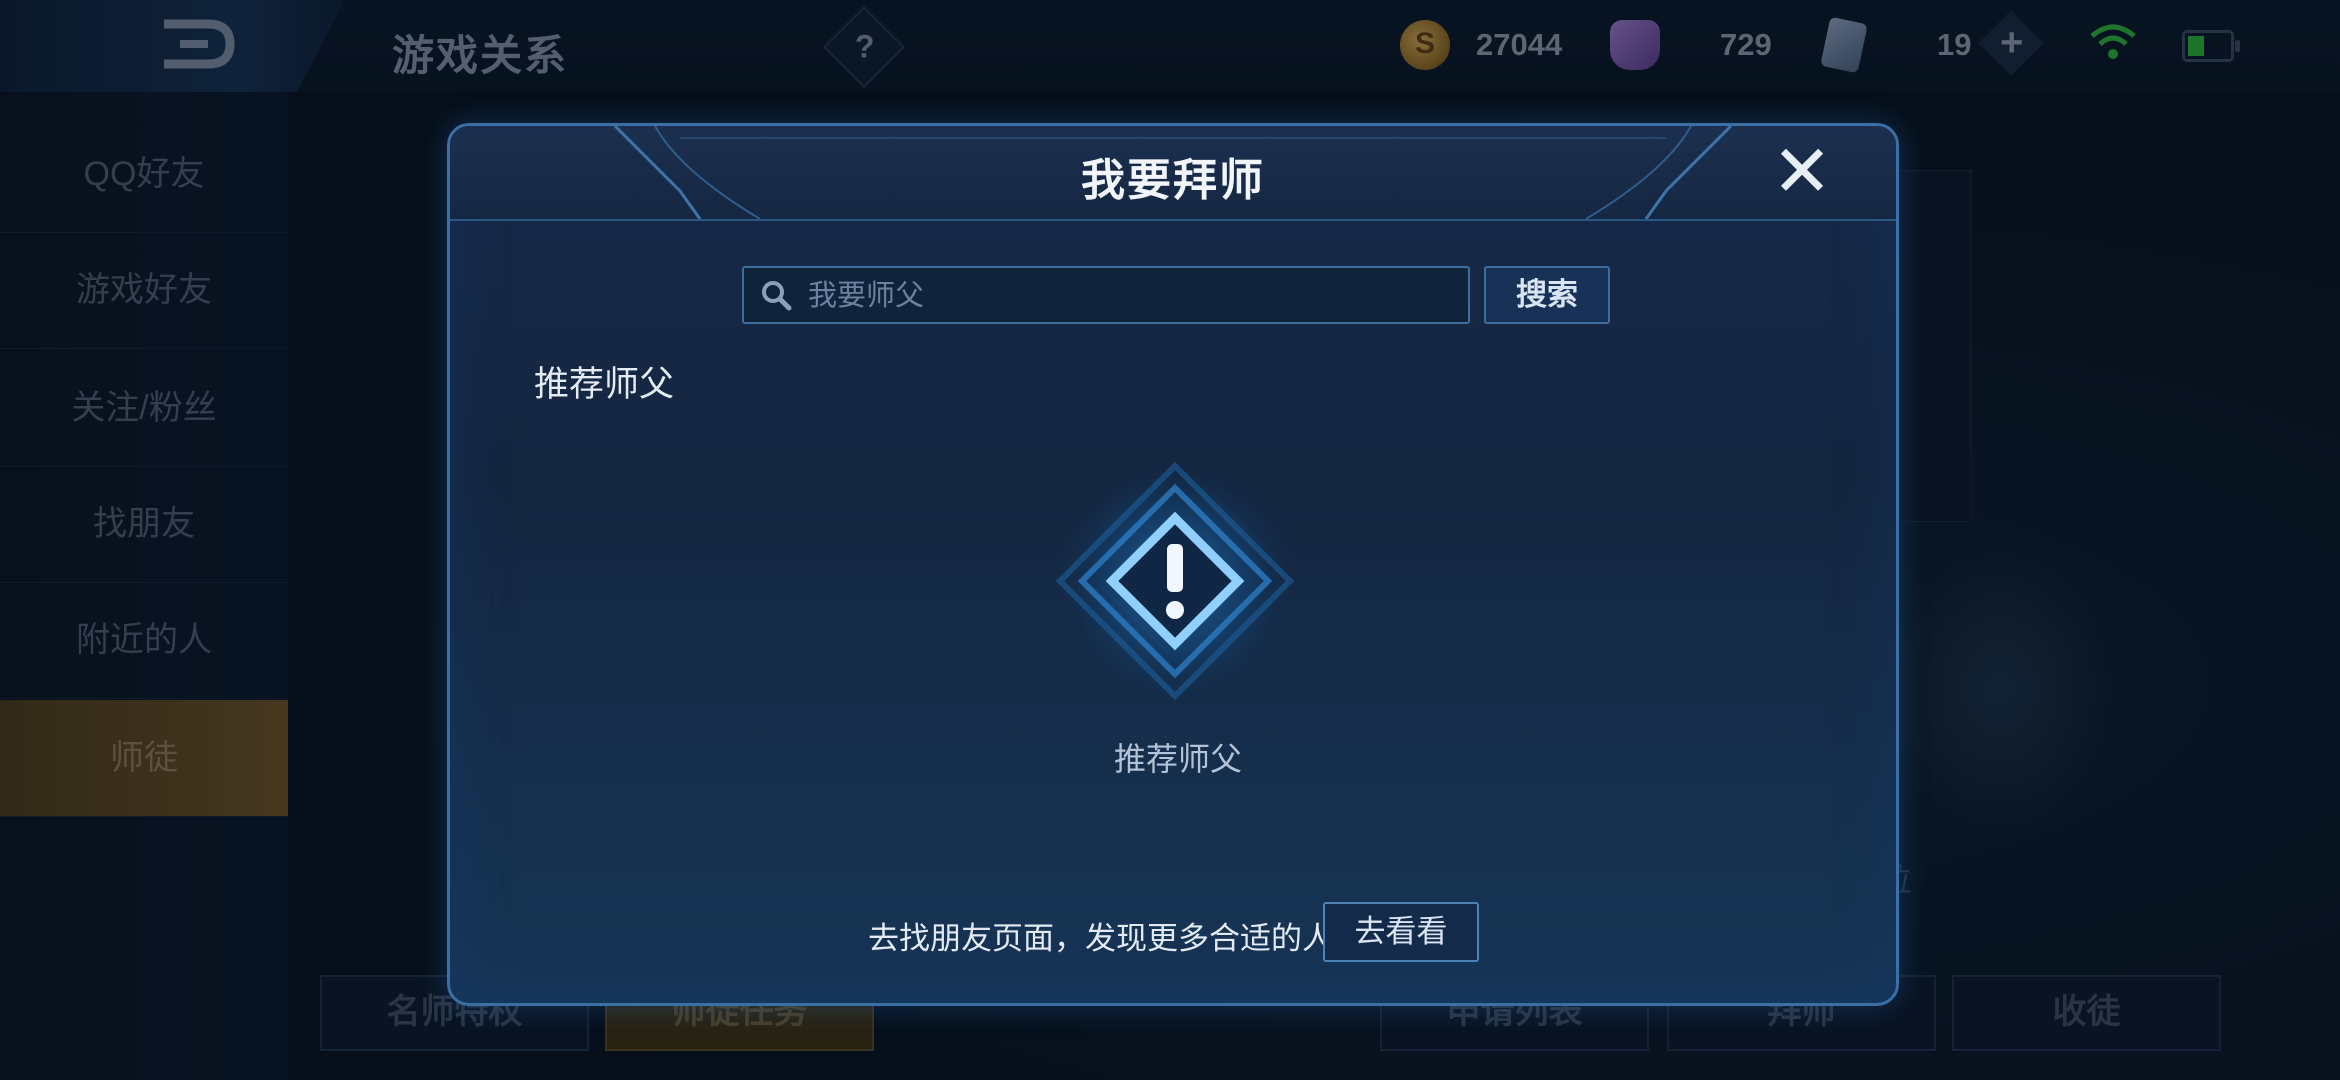 This screenshot has width=2340, height=1080. Describe the element at coordinates (1802, 172) in the screenshot. I see `close-icon: ✕` at that location.